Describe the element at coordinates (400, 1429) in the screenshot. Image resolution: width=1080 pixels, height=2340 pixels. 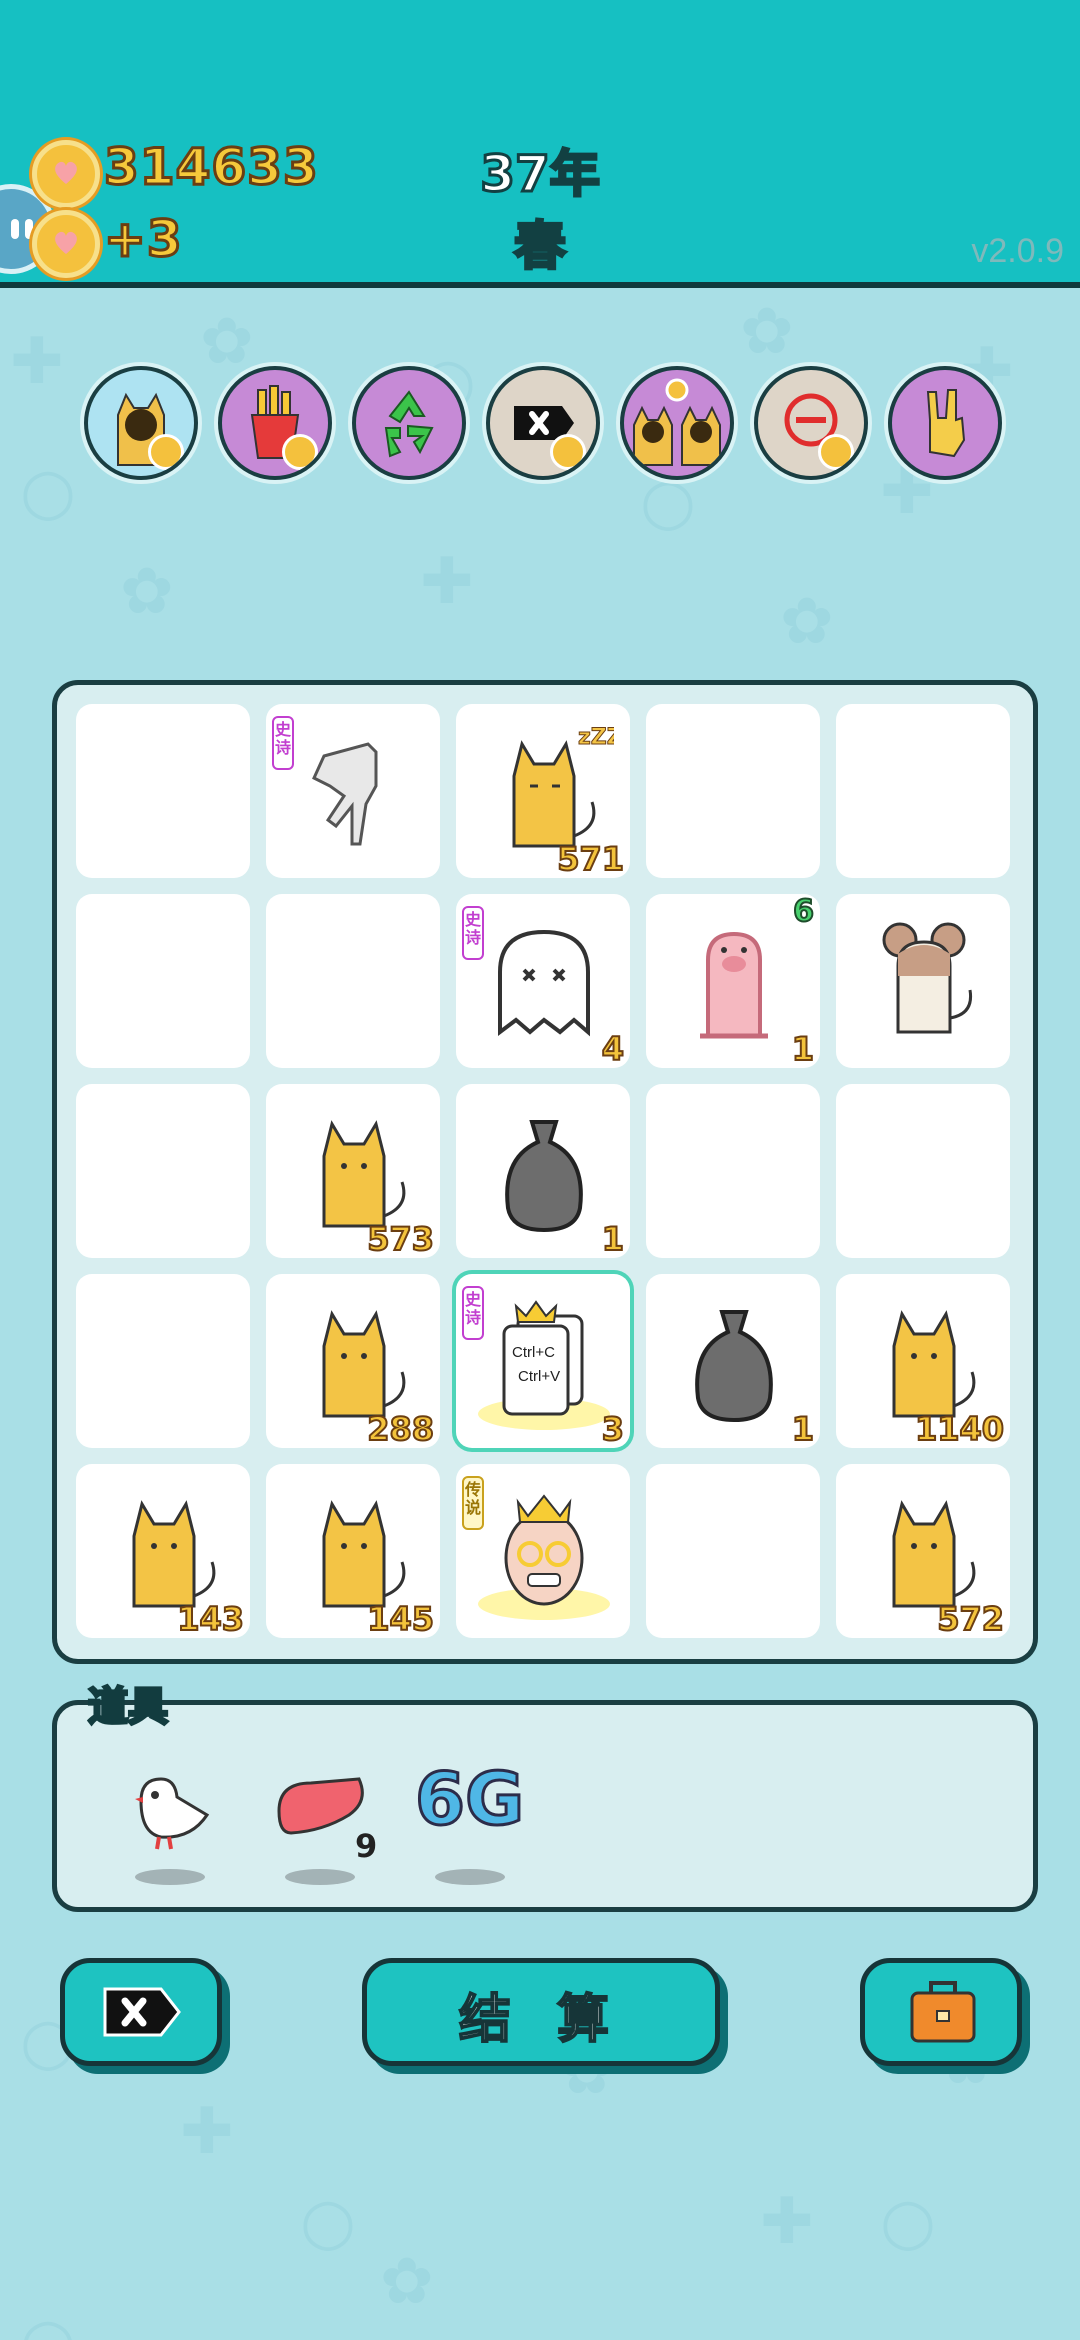
I see `item-count: 288` at that location.